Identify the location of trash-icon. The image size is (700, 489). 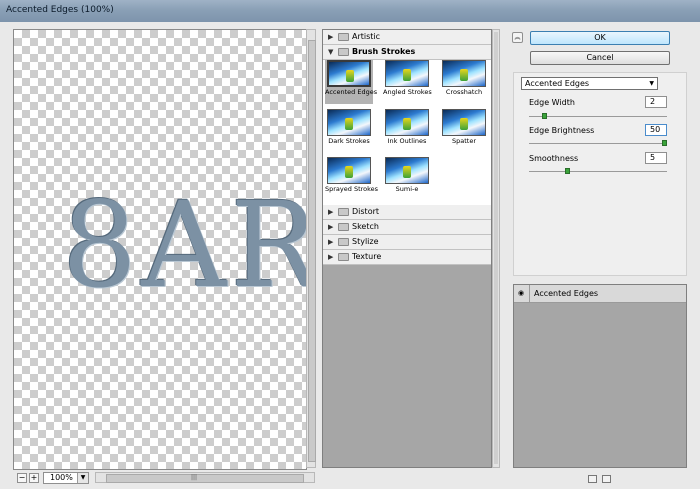
(606, 479).